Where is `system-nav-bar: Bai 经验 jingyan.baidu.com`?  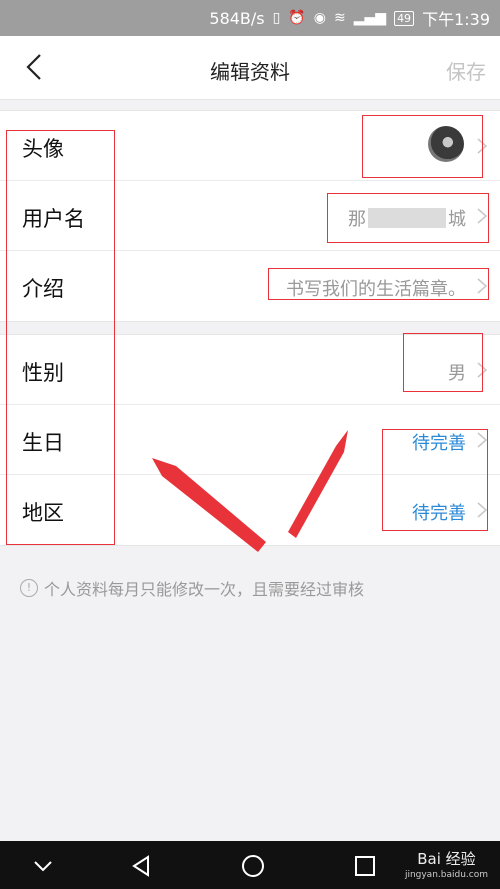 system-nav-bar: Bai 经验 jingyan.baidu.com is located at coordinates (250, 865).